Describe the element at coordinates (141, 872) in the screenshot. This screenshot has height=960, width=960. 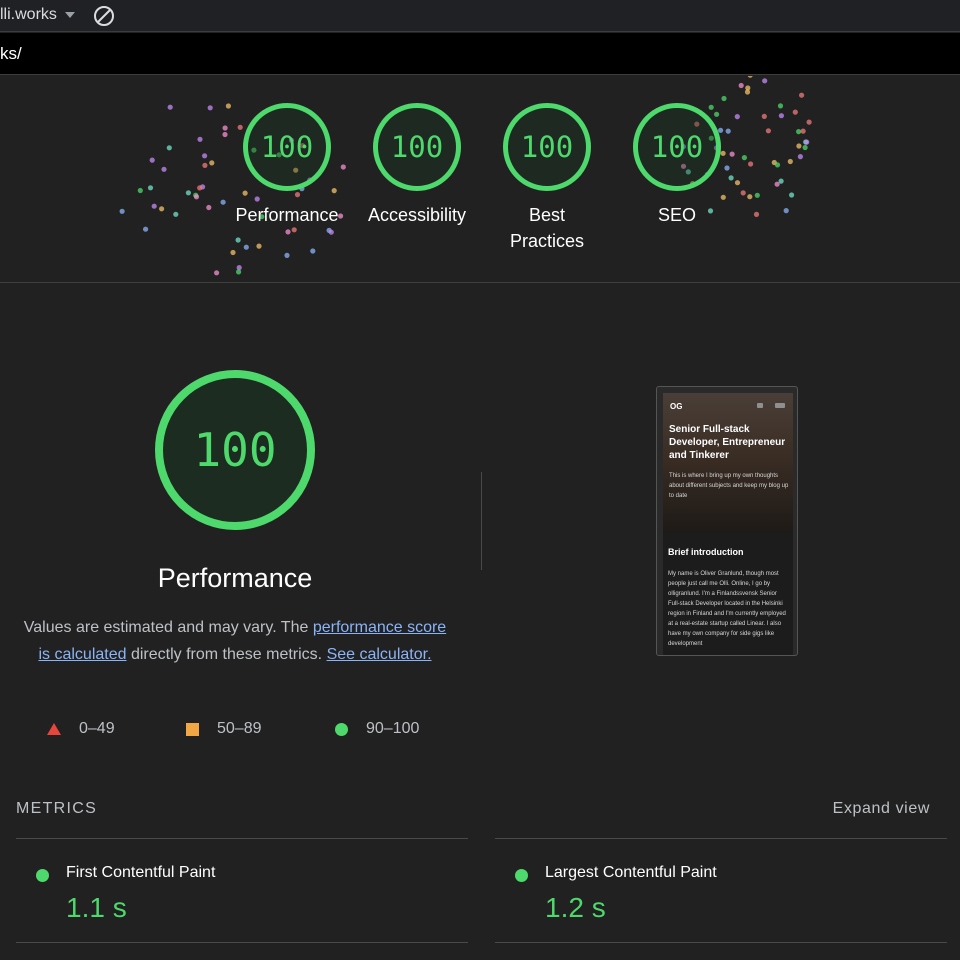
I see `metric-name: First Contentful Paint` at that location.